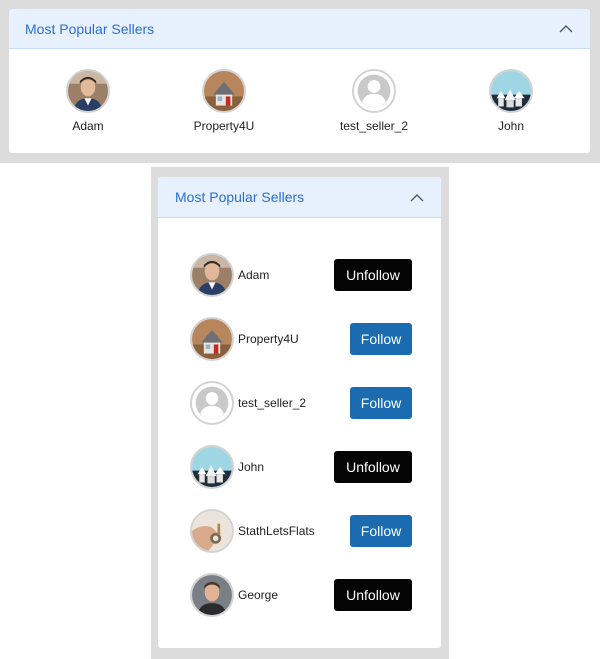 This screenshot has width=600, height=659. What do you see at coordinates (374, 126) in the screenshot?
I see `top-seller-name: test_seller_2` at bounding box center [374, 126].